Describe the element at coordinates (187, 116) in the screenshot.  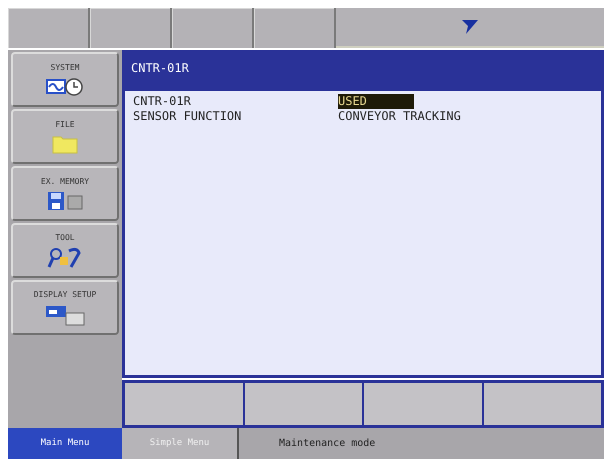
I see `setting-label: SENSOR FUNCTION` at that location.